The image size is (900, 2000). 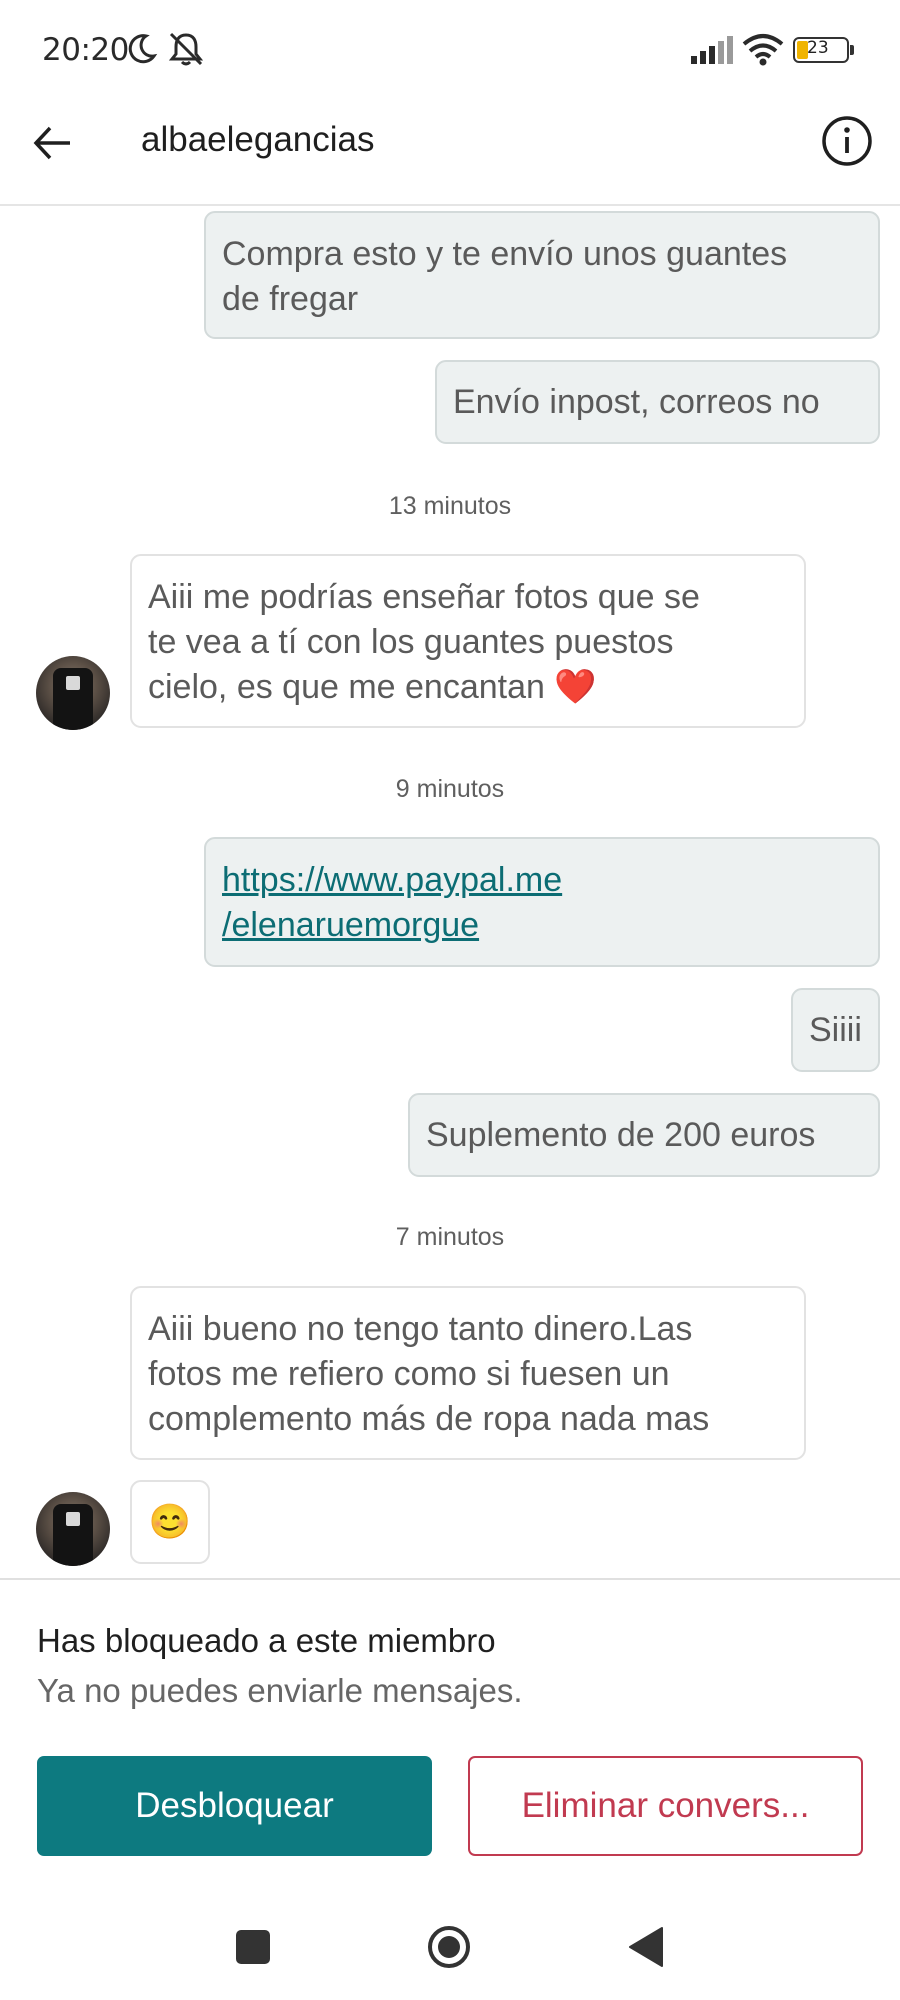 I want to click on message-outgoing: Envío inpost, correos no, so click(x=657, y=402).